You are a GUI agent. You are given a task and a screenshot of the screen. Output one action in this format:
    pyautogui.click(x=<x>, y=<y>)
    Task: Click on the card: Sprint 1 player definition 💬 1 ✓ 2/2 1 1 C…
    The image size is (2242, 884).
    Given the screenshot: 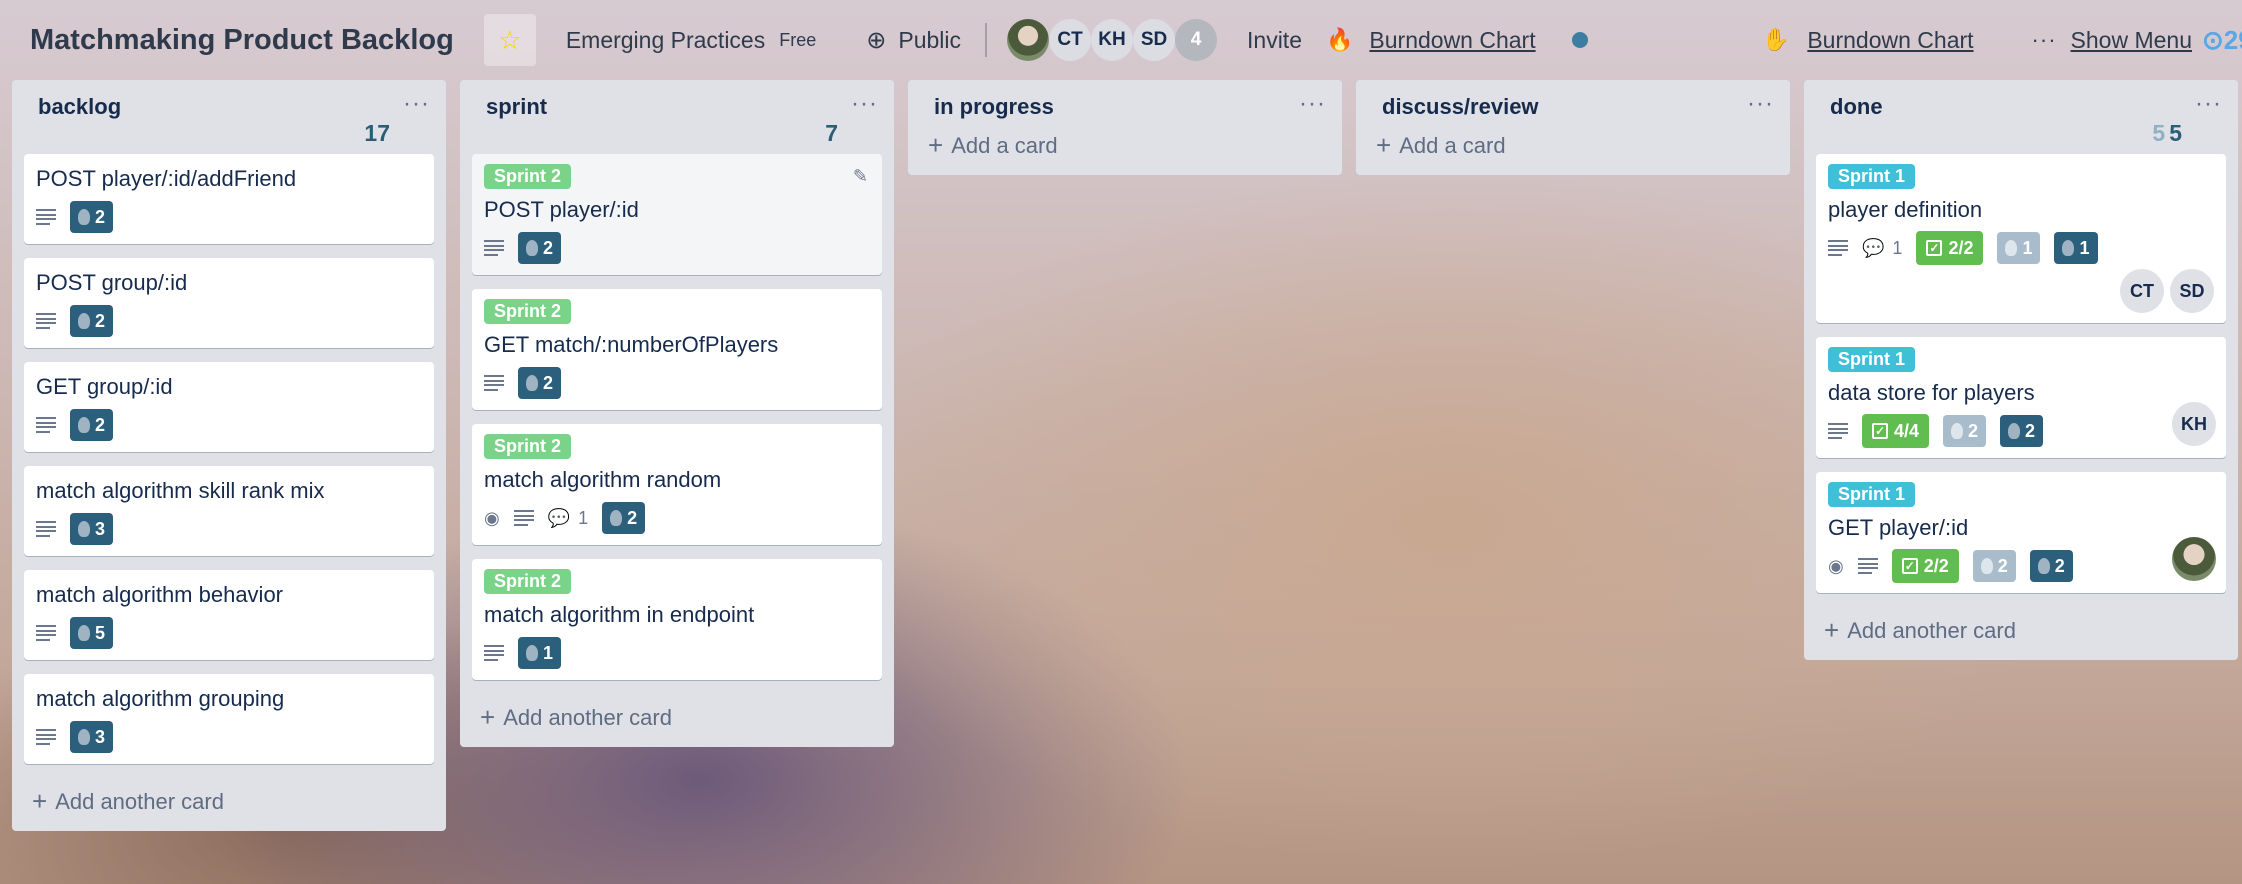 What is the action you would take?
    pyautogui.click(x=2021, y=238)
    